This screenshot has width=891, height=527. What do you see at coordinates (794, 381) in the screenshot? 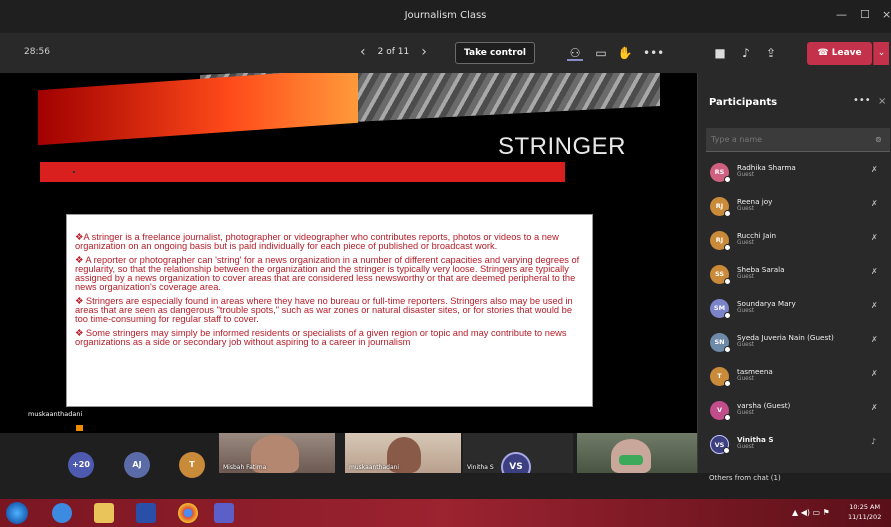
I see `participant-row: T tasmeena Guest ✗` at bounding box center [794, 381].